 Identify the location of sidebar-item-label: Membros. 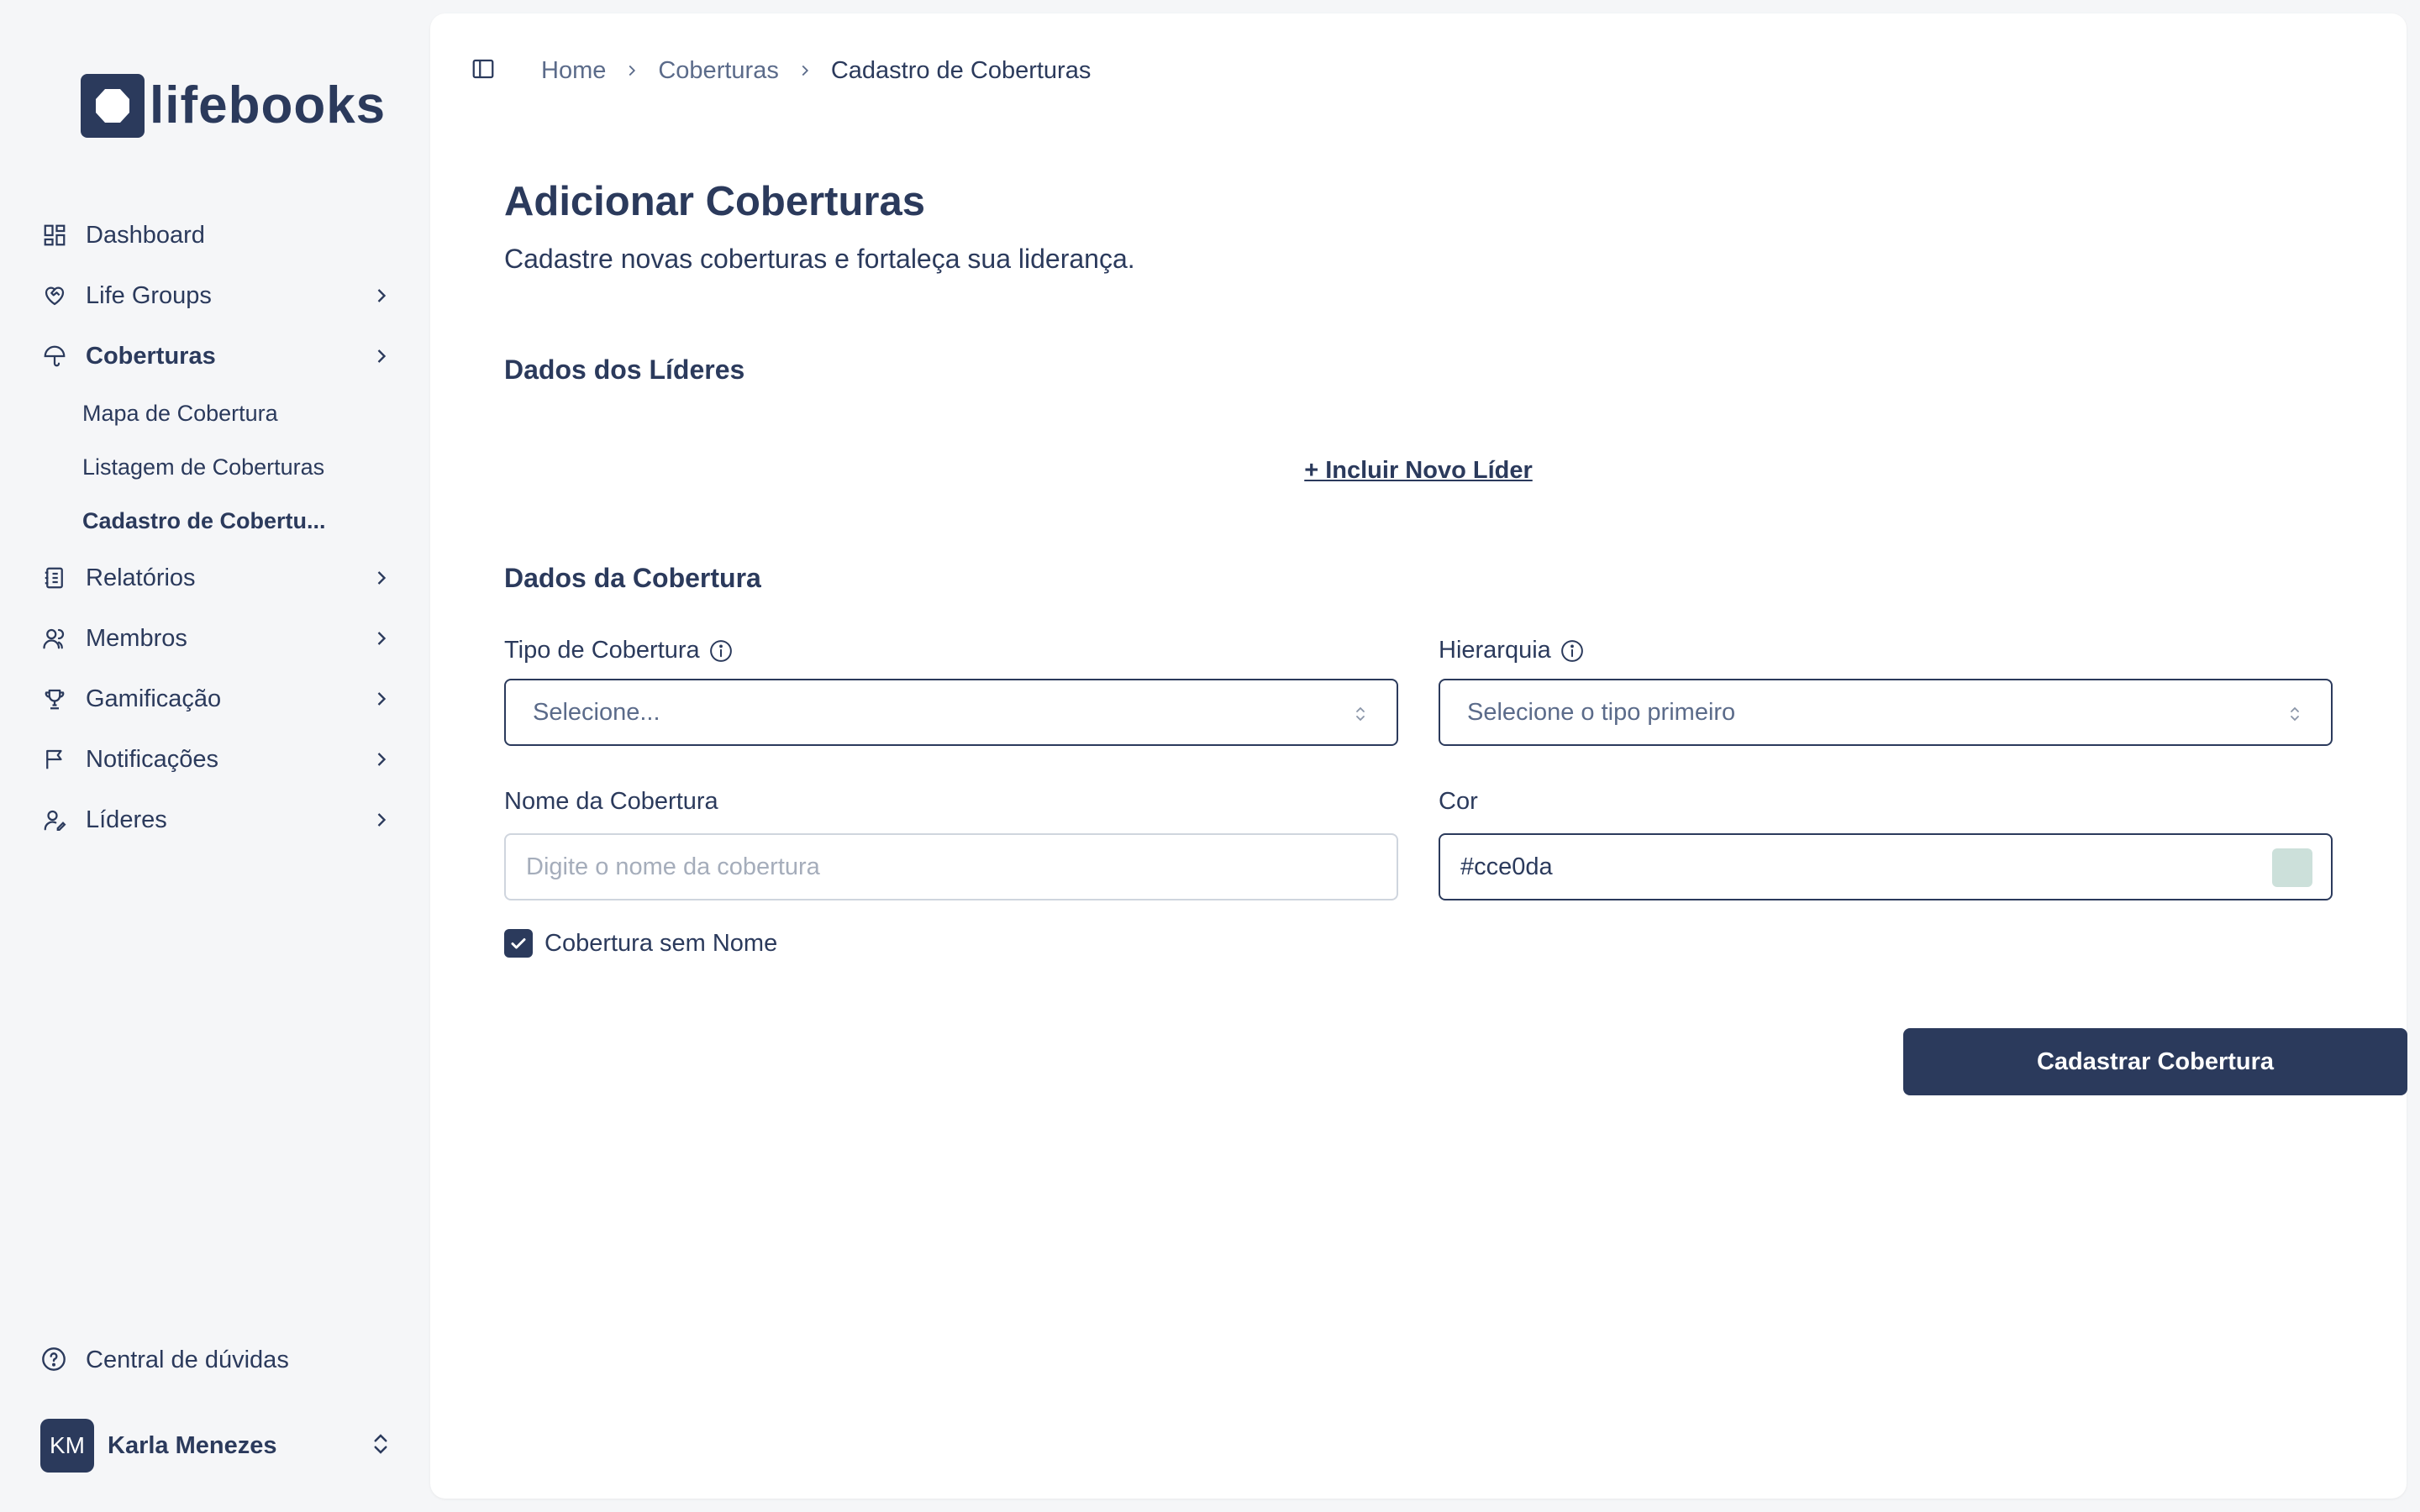
(136, 638).